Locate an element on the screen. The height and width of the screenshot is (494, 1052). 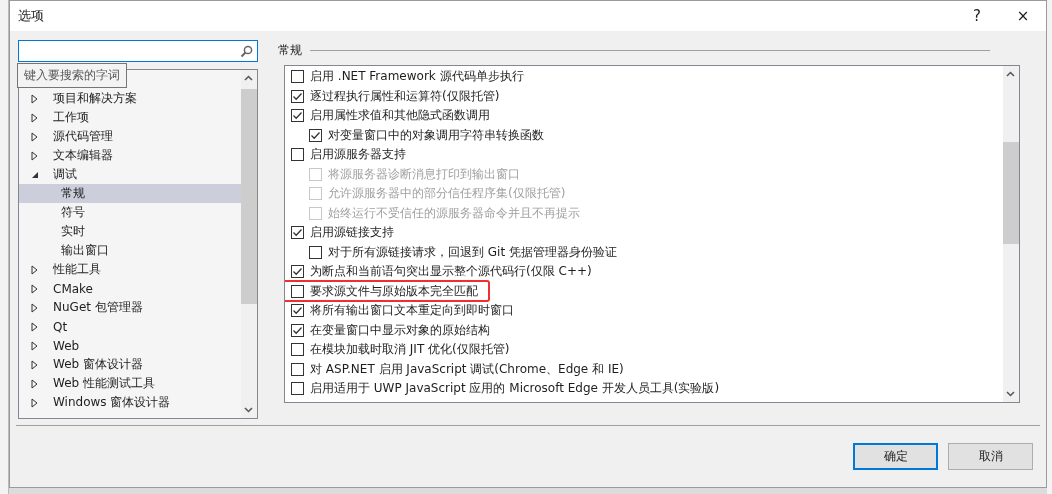
tree-scrollbar is located at coordinates (249, 244).